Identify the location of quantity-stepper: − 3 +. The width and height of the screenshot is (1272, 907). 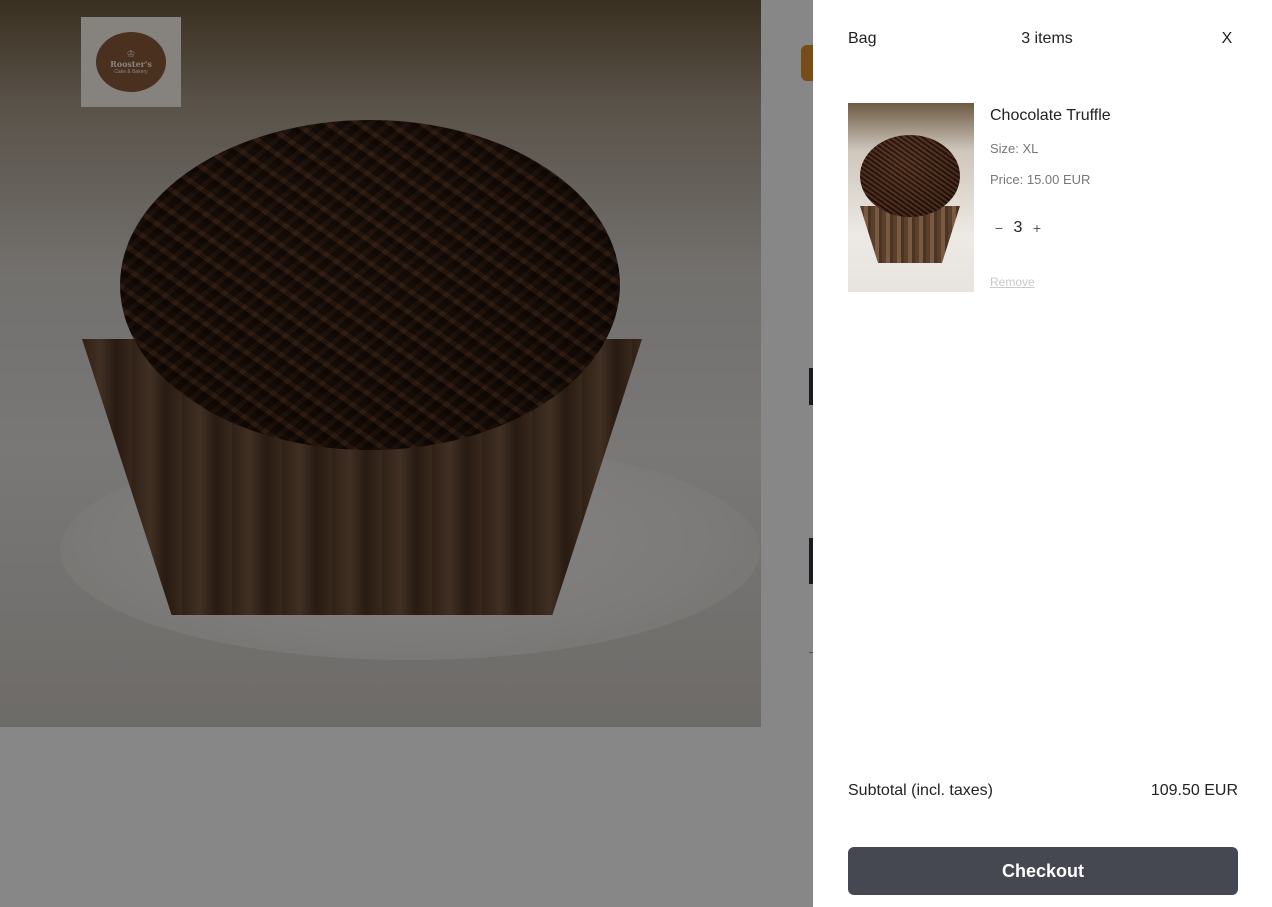
(1018, 228).